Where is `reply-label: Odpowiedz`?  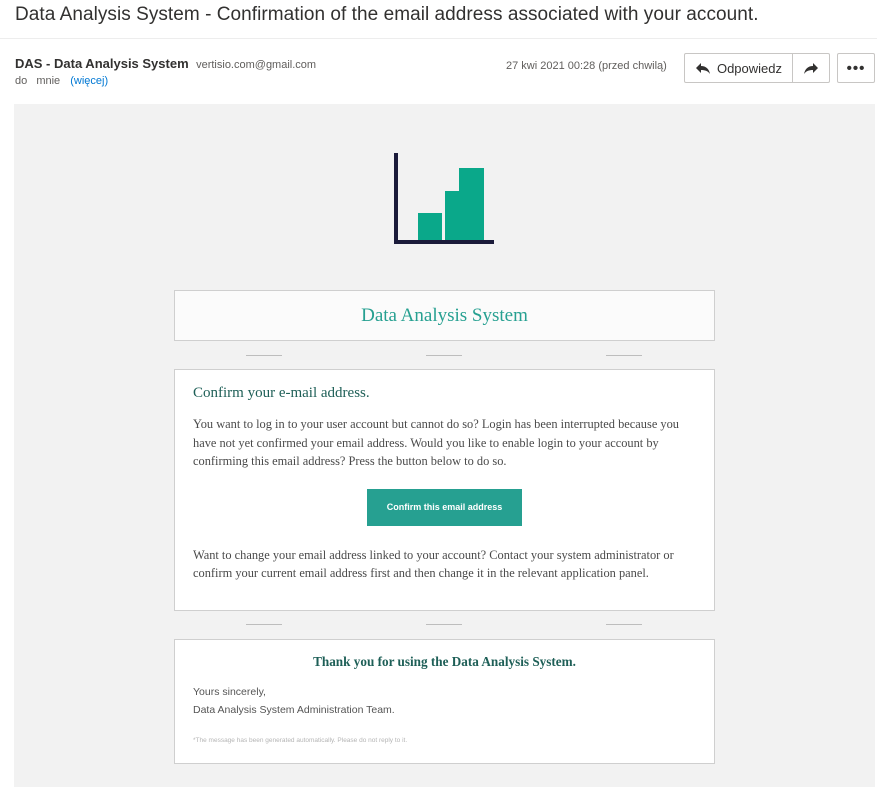 reply-label: Odpowiedz is located at coordinates (749, 68).